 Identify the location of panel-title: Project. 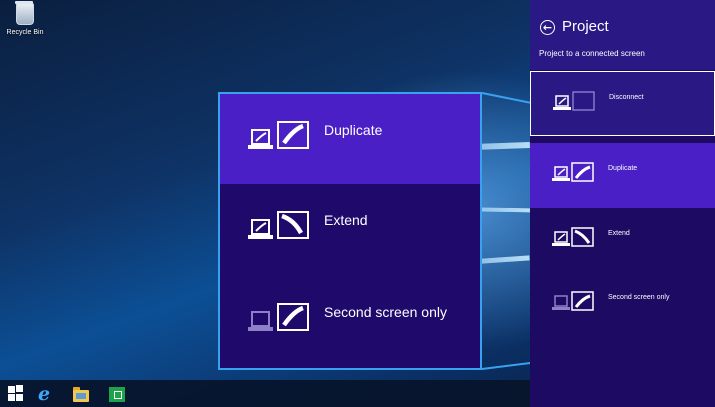
(585, 26).